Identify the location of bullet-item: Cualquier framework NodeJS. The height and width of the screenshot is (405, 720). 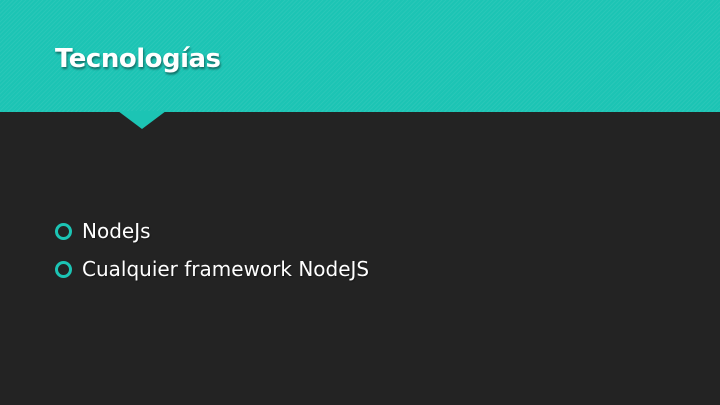
(212, 269).